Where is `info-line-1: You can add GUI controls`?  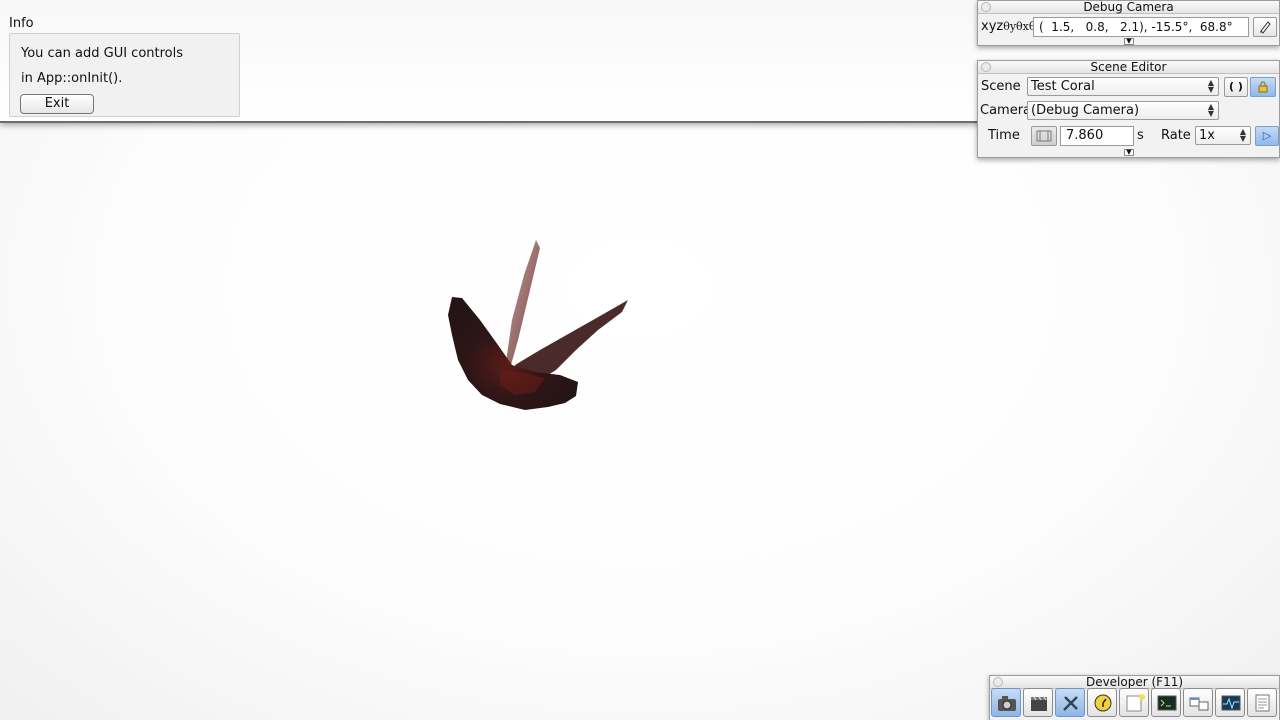
info-line-1: You can add GUI controls is located at coordinates (102, 53).